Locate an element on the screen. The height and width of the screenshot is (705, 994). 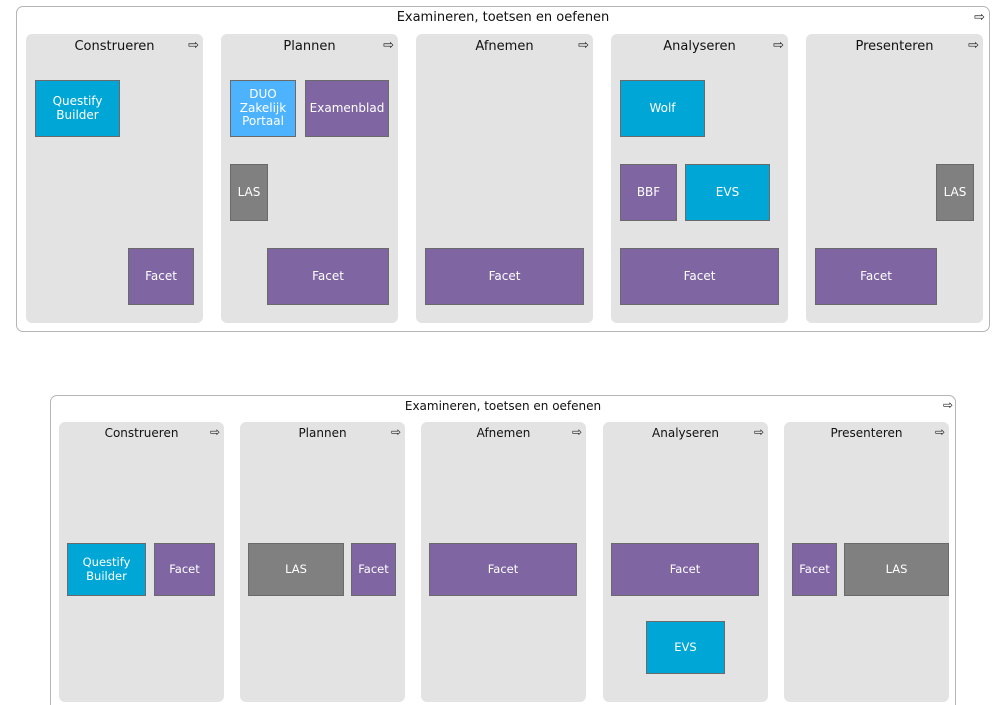
column-presenteren: Presenteren ⇨ LAS Facet is located at coordinates (894, 178).